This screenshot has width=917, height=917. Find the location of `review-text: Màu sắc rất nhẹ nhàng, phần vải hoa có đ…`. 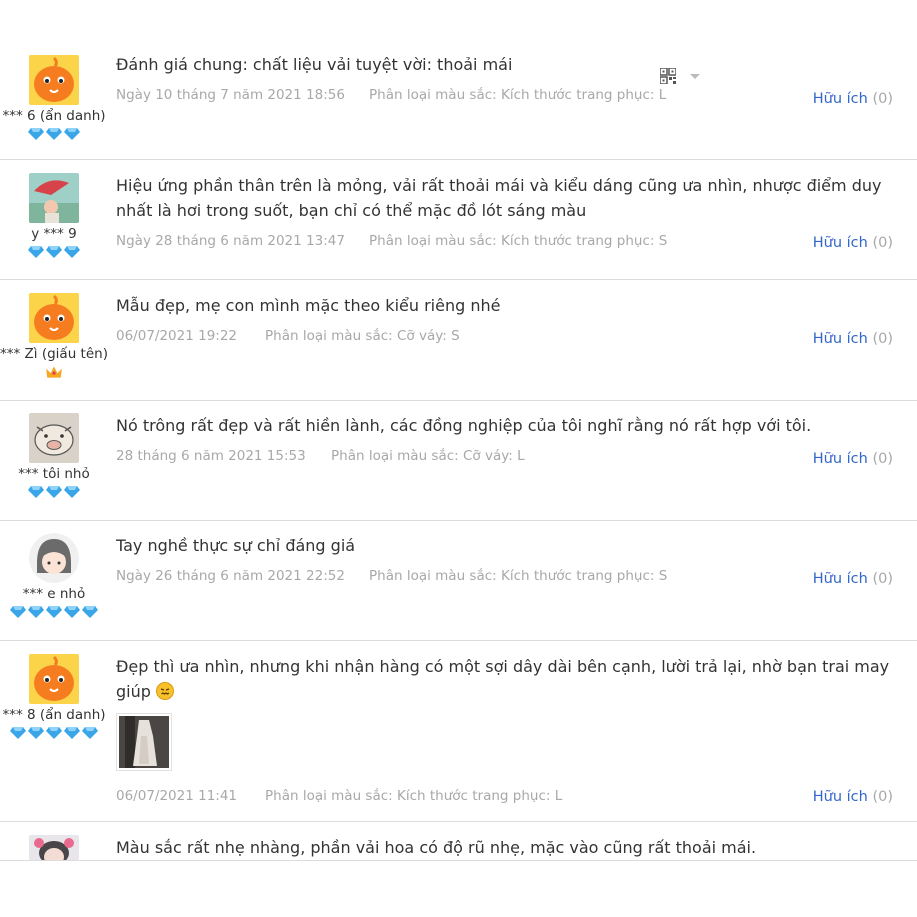

review-text: Màu sắc rất nhẹ nhàng, phần vải hoa có đ… is located at coordinates (436, 847).